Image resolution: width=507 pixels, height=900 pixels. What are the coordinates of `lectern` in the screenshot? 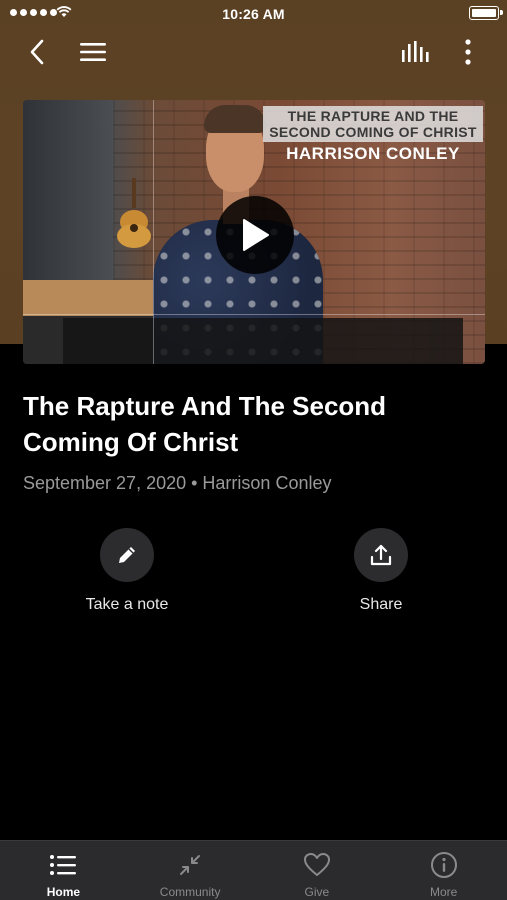 It's located at (263, 341).